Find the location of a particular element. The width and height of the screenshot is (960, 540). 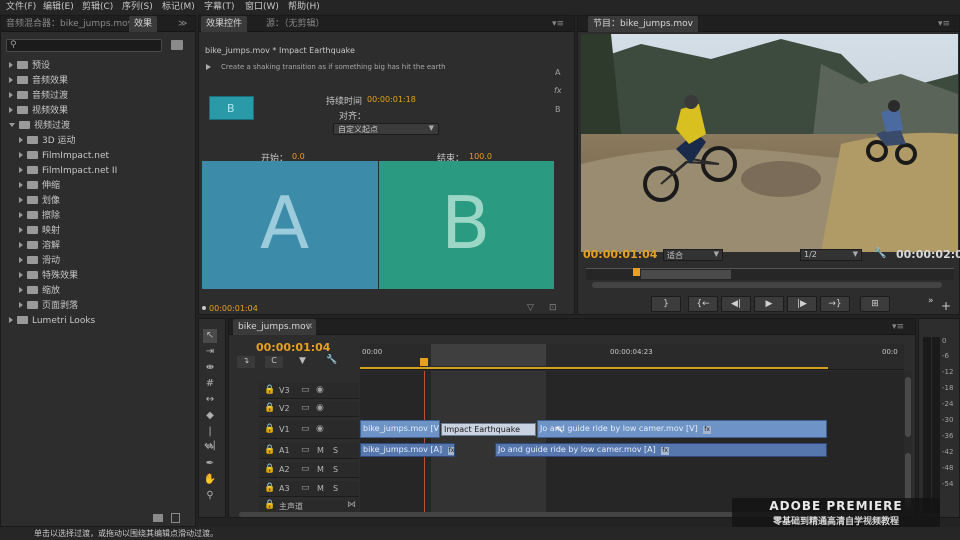

tree-item-slide: 滑动 is located at coordinates (39, 261).